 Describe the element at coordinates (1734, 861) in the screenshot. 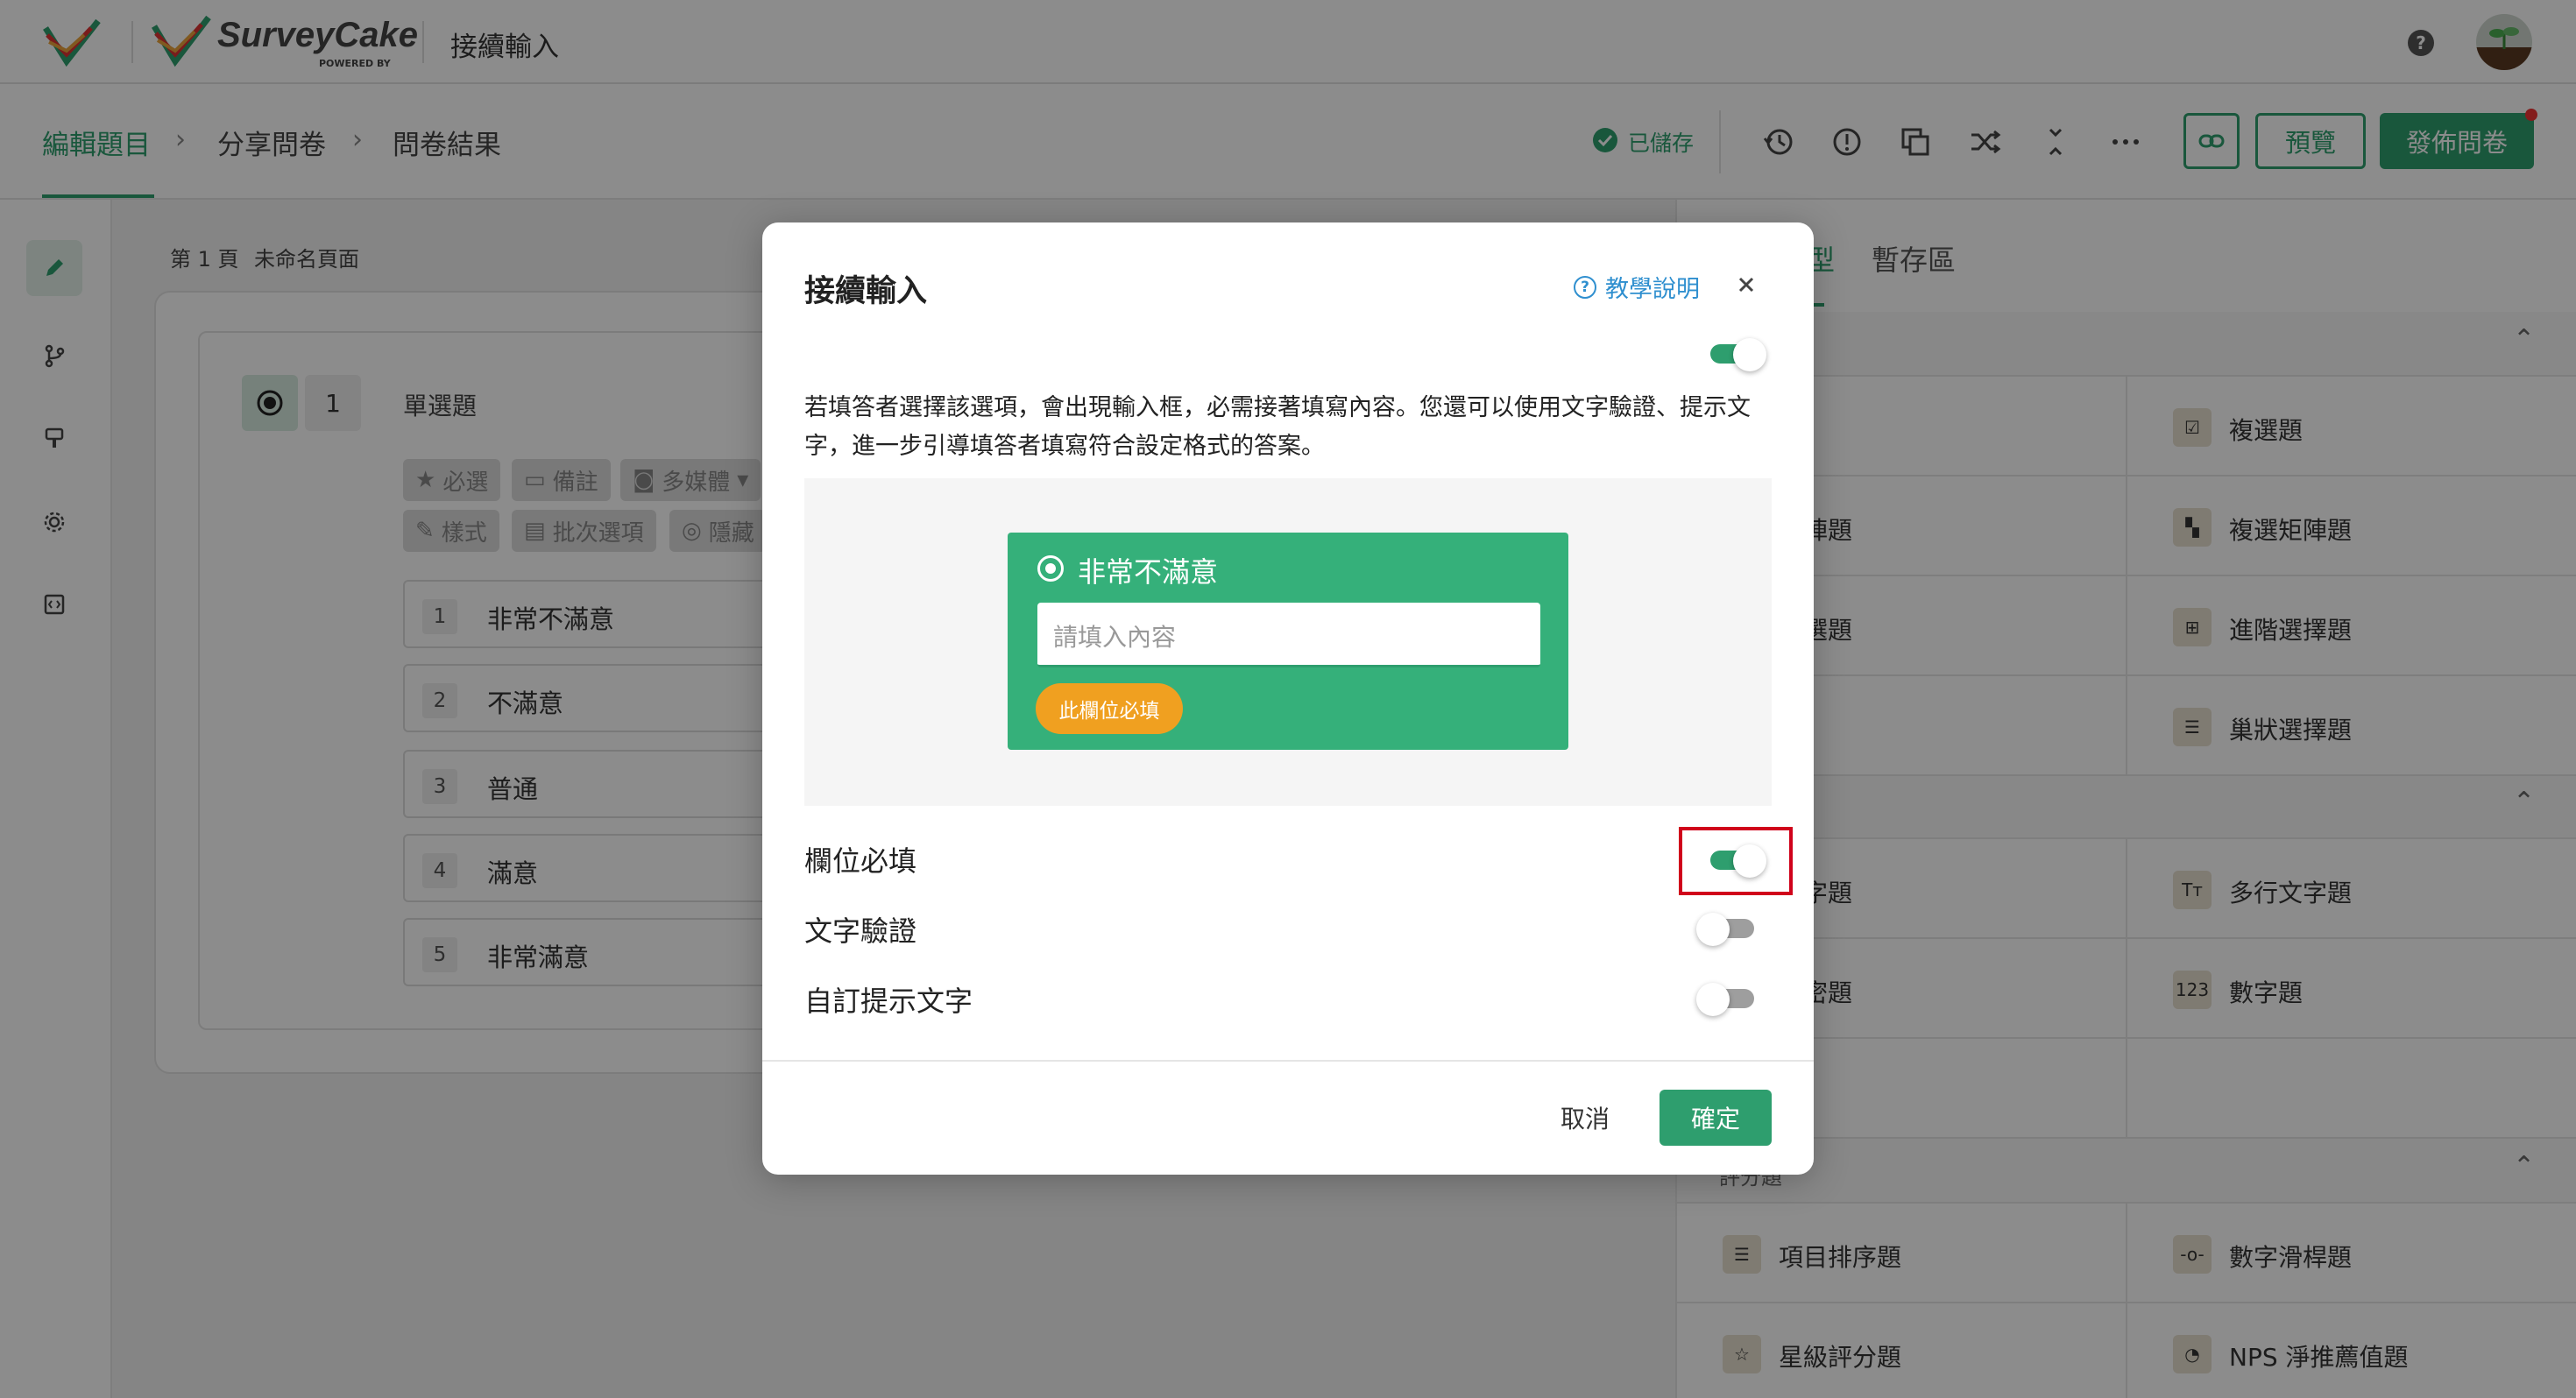

I see `required-toggle` at that location.